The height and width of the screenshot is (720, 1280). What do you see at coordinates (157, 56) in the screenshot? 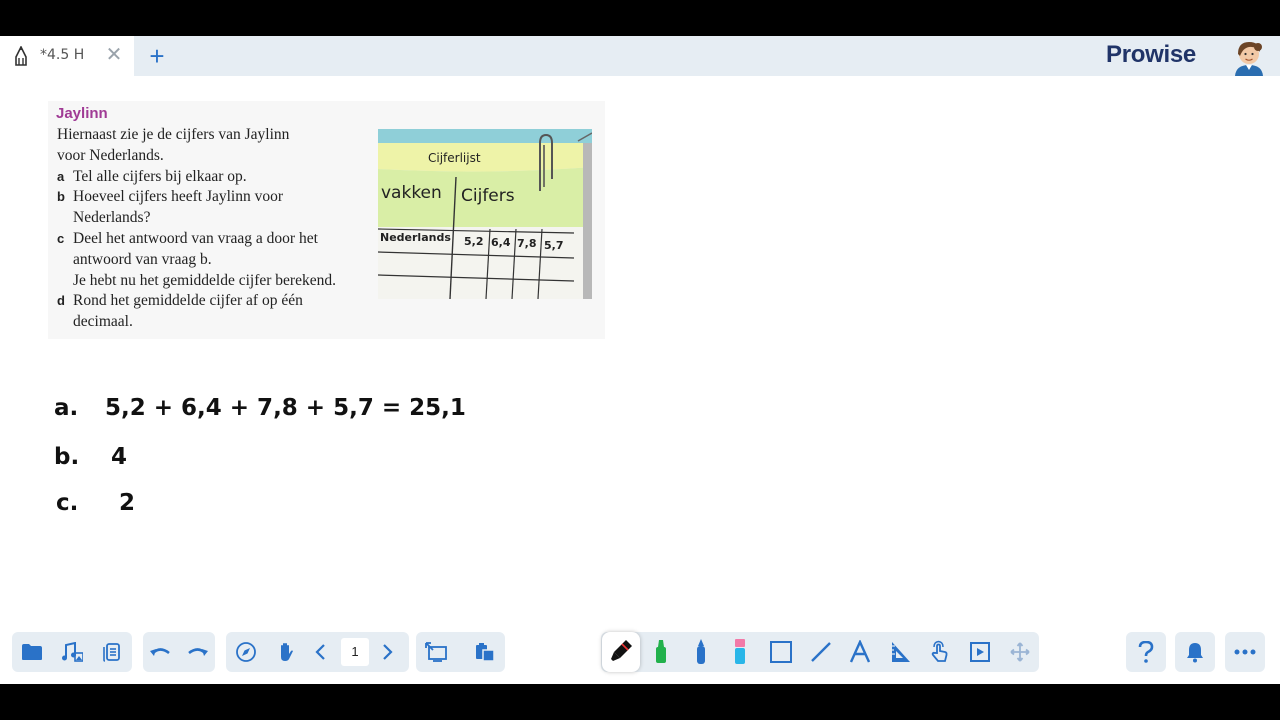
I see `add-tab-button: +` at bounding box center [157, 56].